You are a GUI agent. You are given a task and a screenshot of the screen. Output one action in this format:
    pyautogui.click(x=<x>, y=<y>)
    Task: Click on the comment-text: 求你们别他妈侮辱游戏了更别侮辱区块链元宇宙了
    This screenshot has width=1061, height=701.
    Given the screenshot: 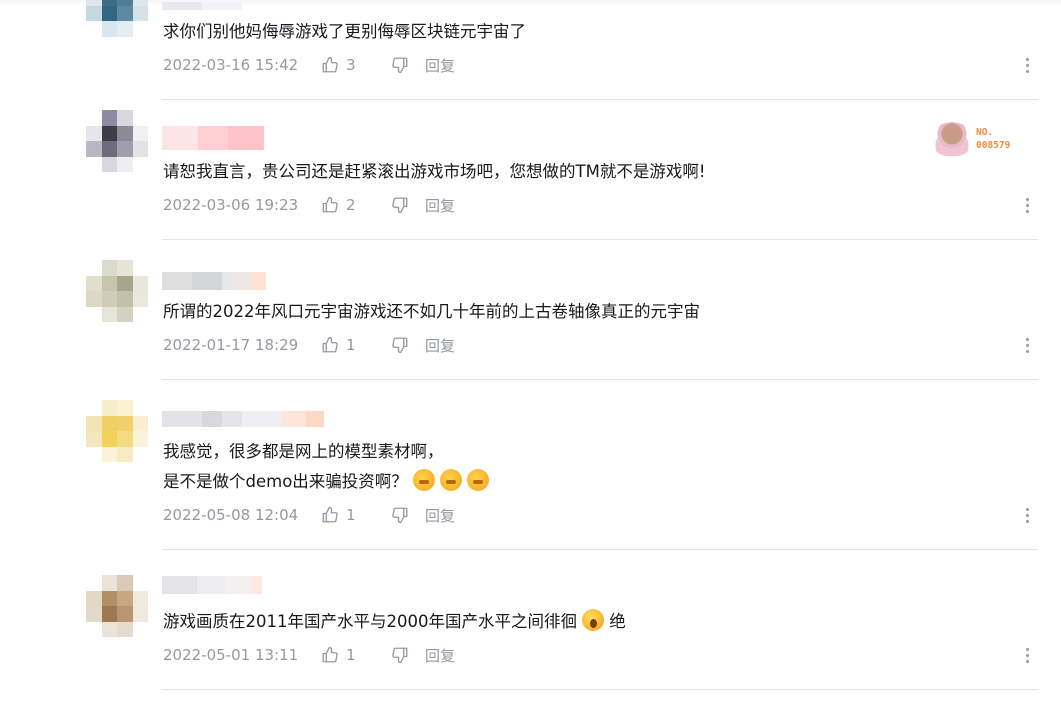 What is the action you would take?
    pyautogui.click(x=344, y=32)
    